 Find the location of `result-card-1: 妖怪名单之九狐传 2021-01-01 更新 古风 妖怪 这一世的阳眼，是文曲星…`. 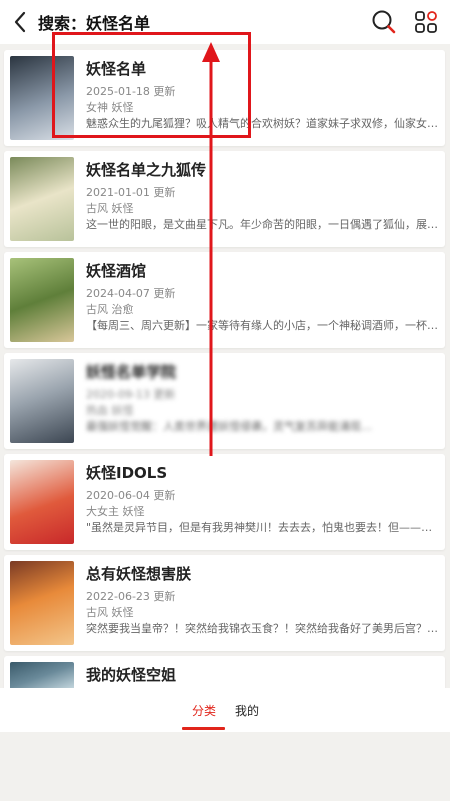

result-card-1: 妖怪名单之九狐传 2021-01-01 更新 古风 妖怪 这一世的阳眼，是文曲星… is located at coordinates (224, 199).